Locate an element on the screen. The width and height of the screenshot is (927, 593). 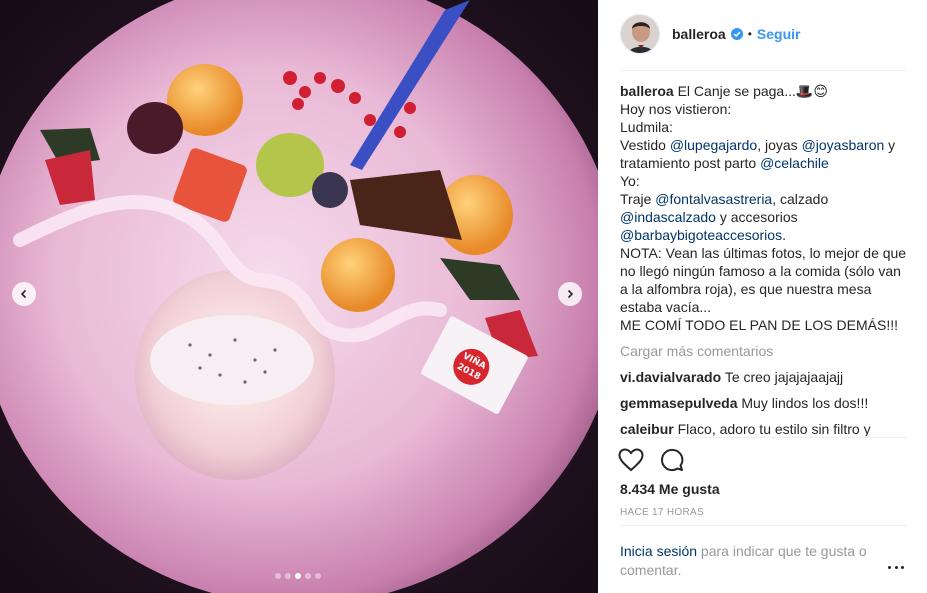
comment-username: vi.davialvarado is located at coordinates (670, 377).